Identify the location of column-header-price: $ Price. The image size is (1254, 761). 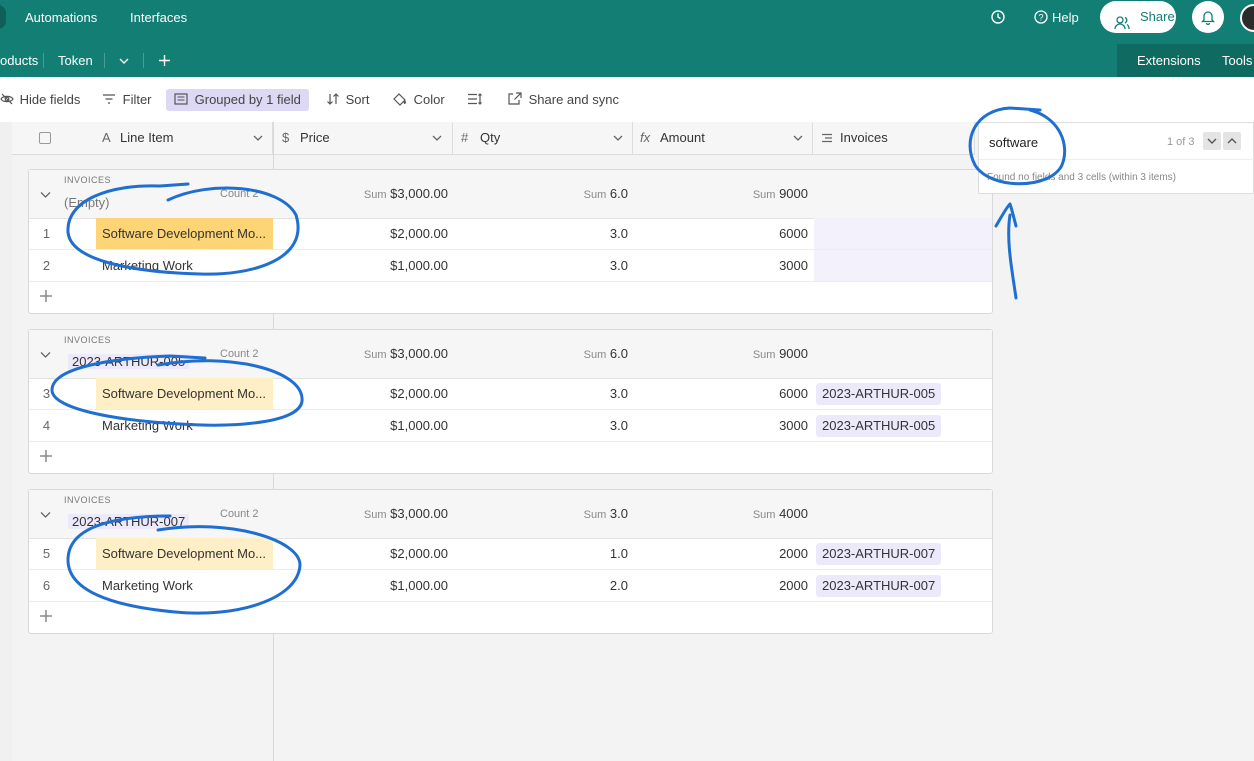
(363, 138).